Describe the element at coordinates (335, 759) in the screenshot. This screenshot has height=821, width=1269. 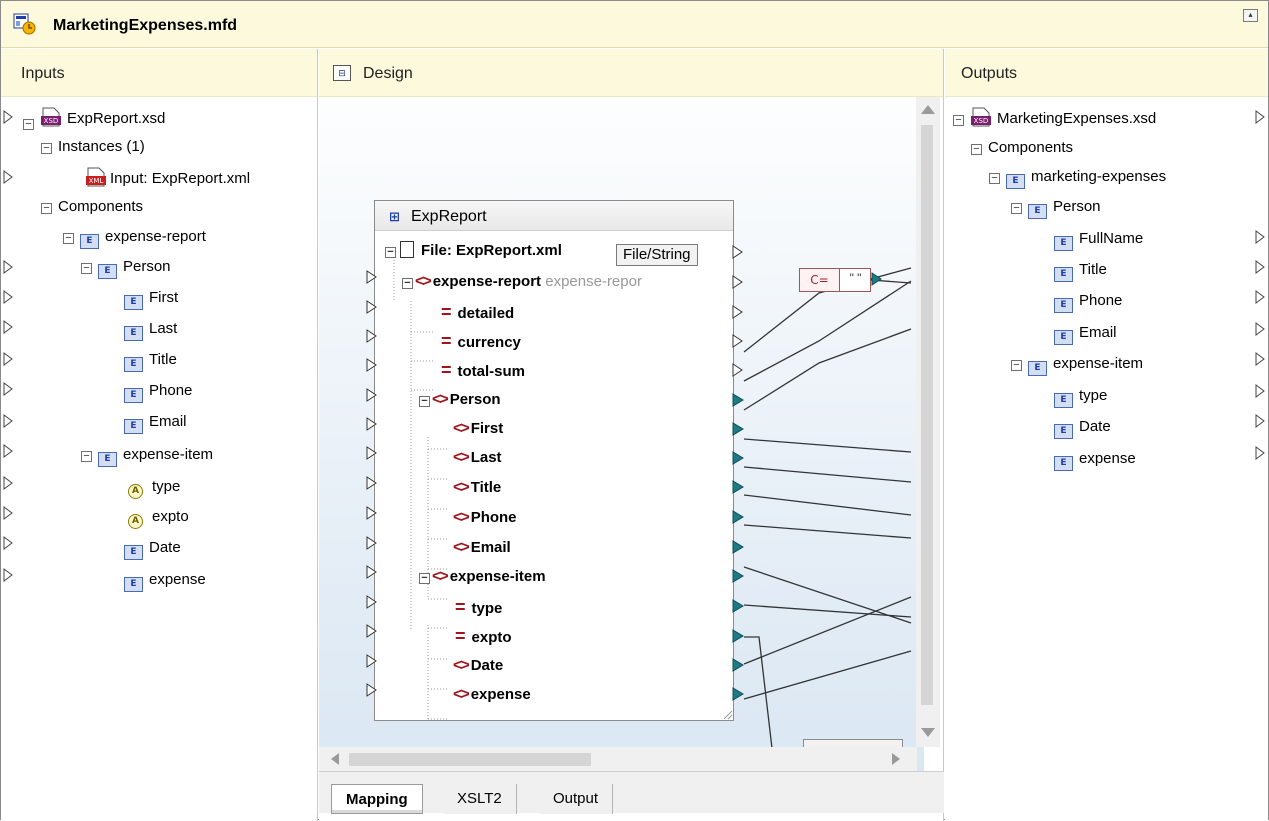
I see `scroll-left-icon` at that location.